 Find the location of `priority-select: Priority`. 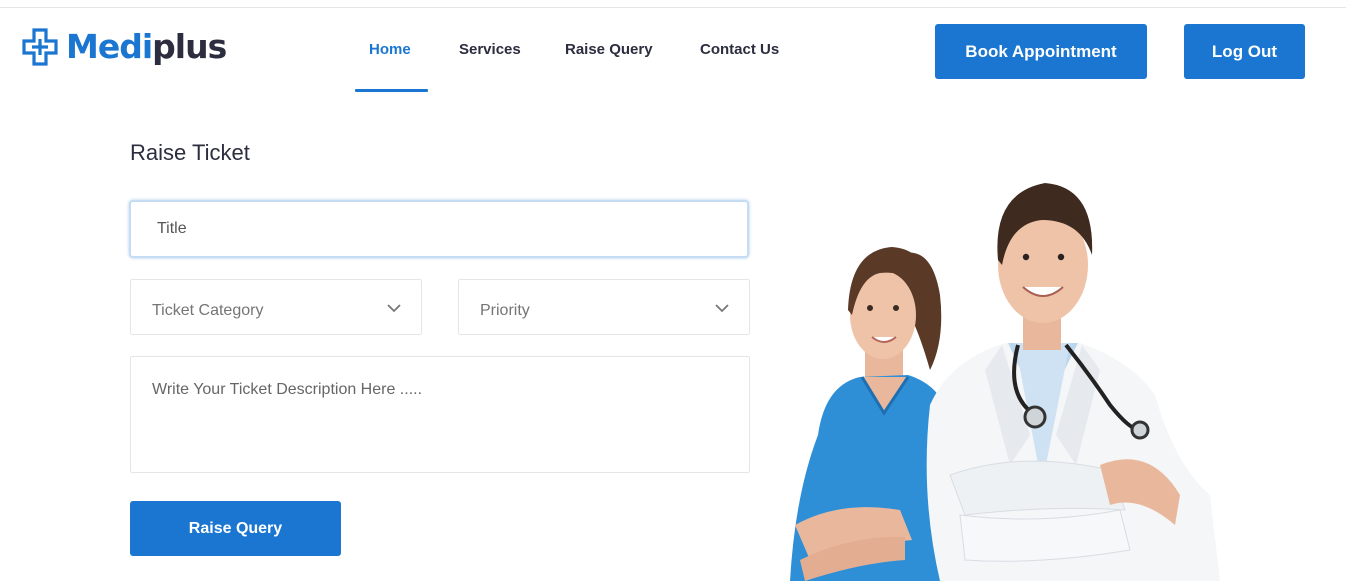

priority-select: Priority is located at coordinates (604, 307).